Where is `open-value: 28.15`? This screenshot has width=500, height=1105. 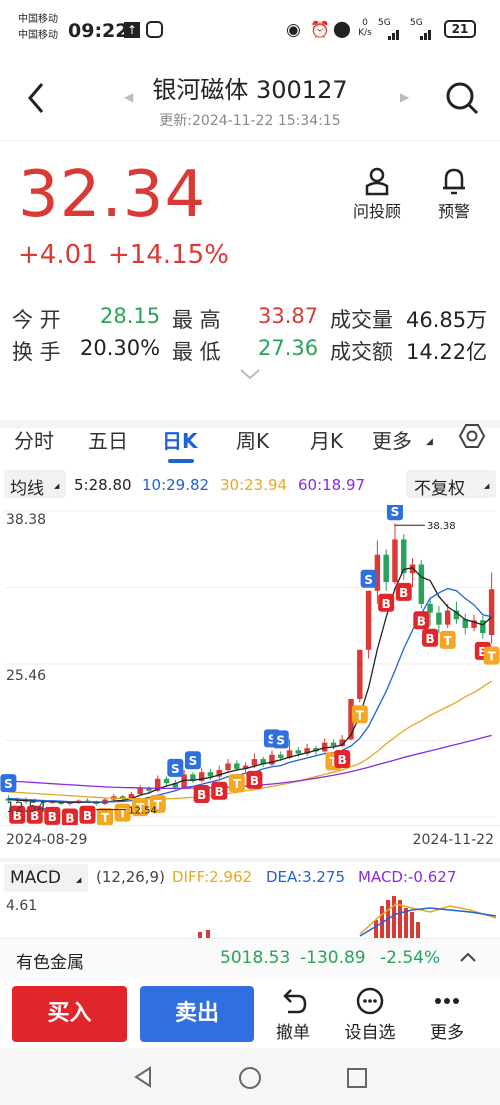
open-value: 28.15 is located at coordinates (130, 316).